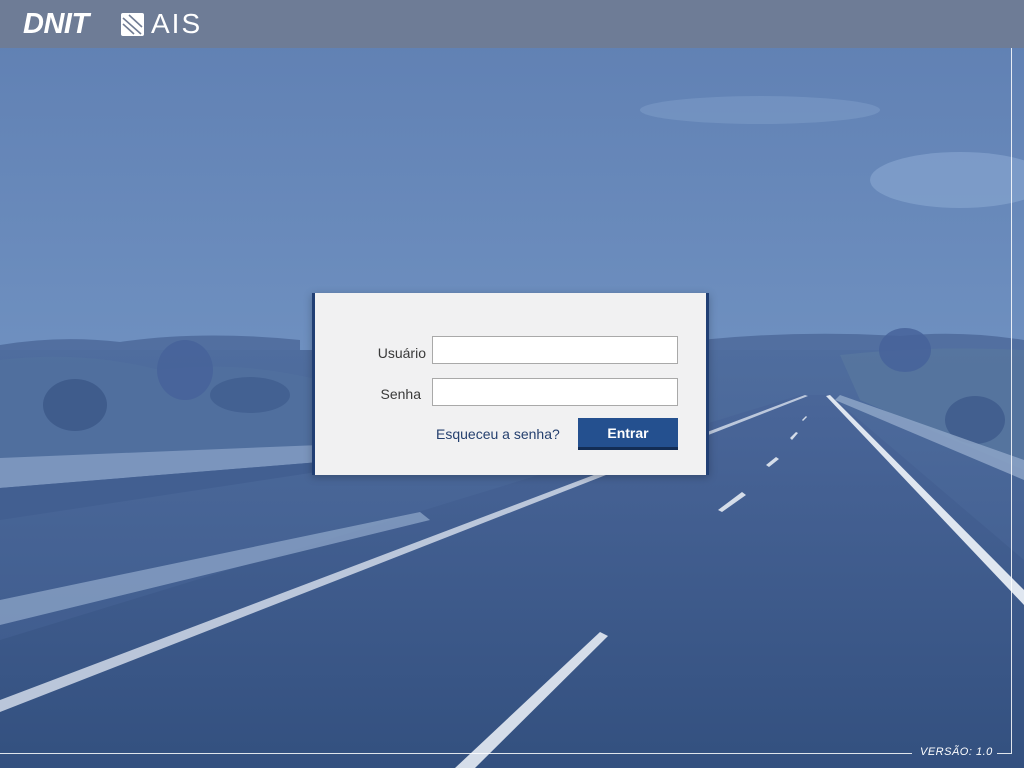 The height and width of the screenshot is (768, 1024). I want to click on ais-logo: AIS, so click(162, 23).